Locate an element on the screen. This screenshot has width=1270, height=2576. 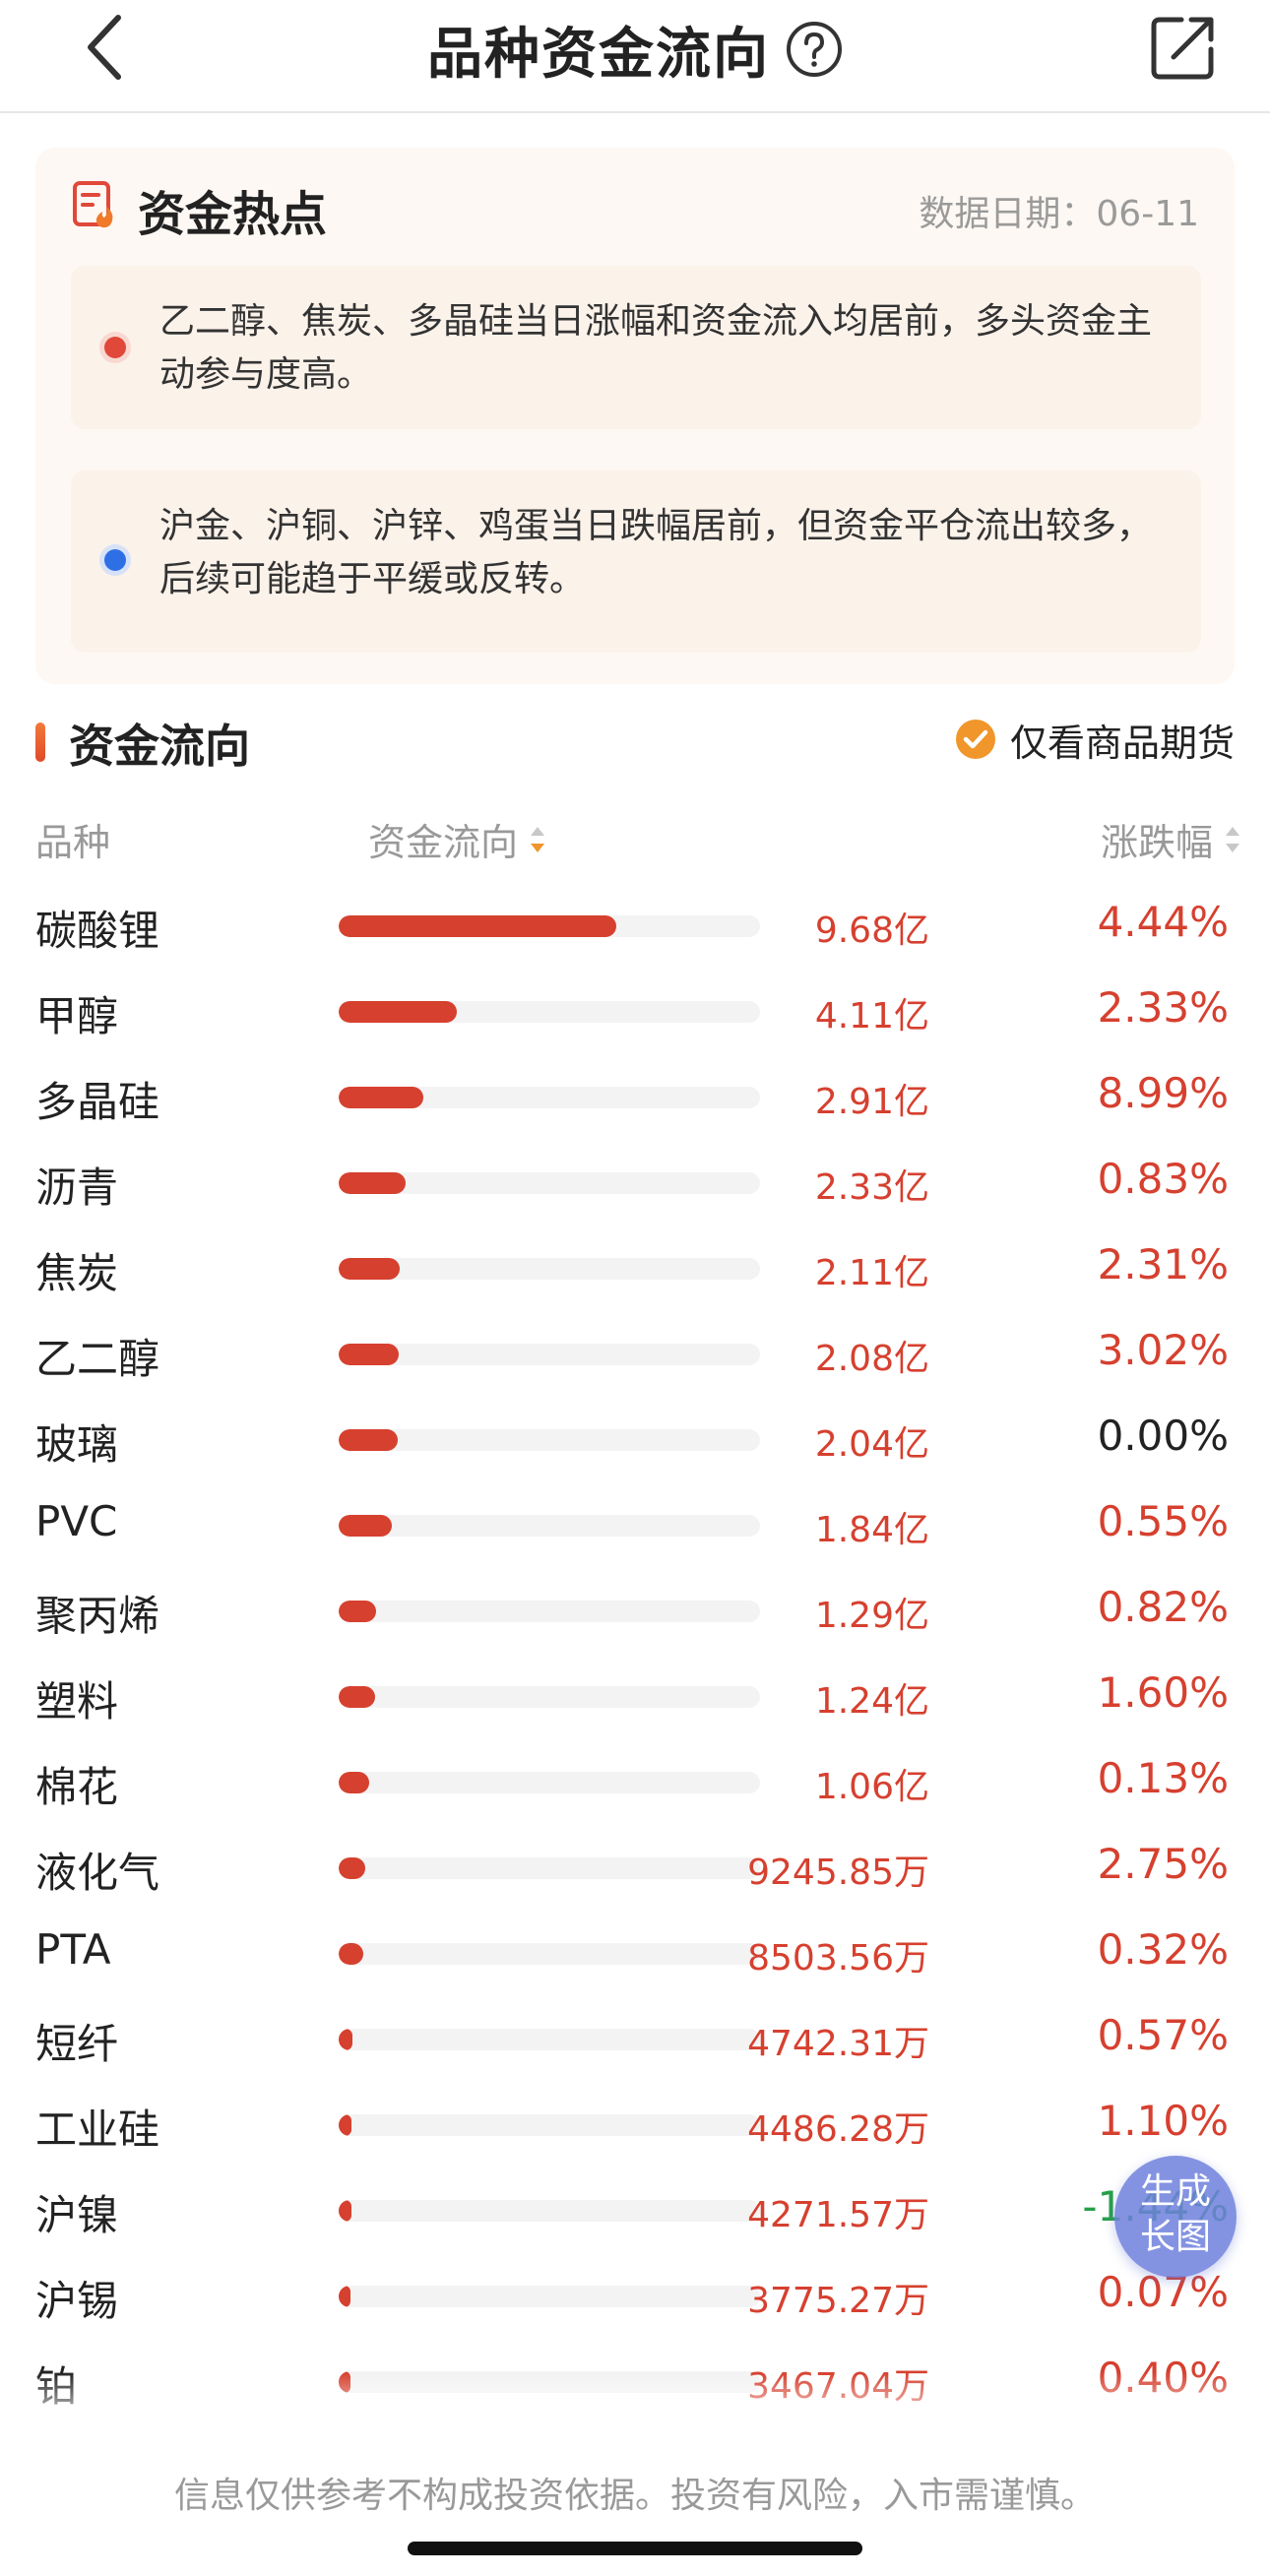
fab-label-line2: 长图 is located at coordinates (1175, 2237).